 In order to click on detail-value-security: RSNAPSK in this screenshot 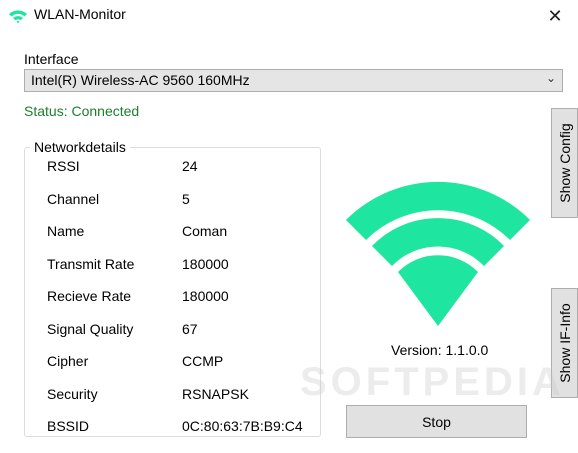, I will do `click(215, 394)`.